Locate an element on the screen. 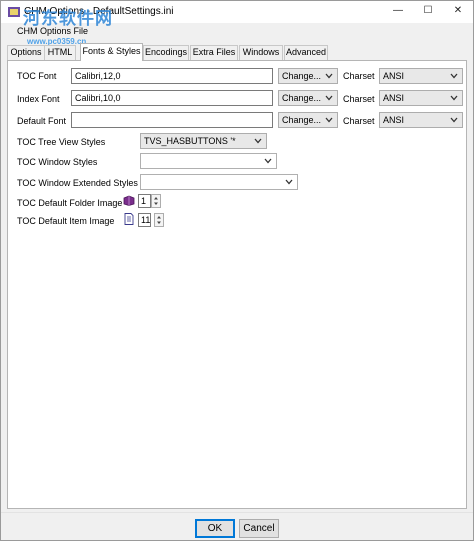 The width and height of the screenshot is (474, 541). default-font-field is located at coordinates (172, 120).